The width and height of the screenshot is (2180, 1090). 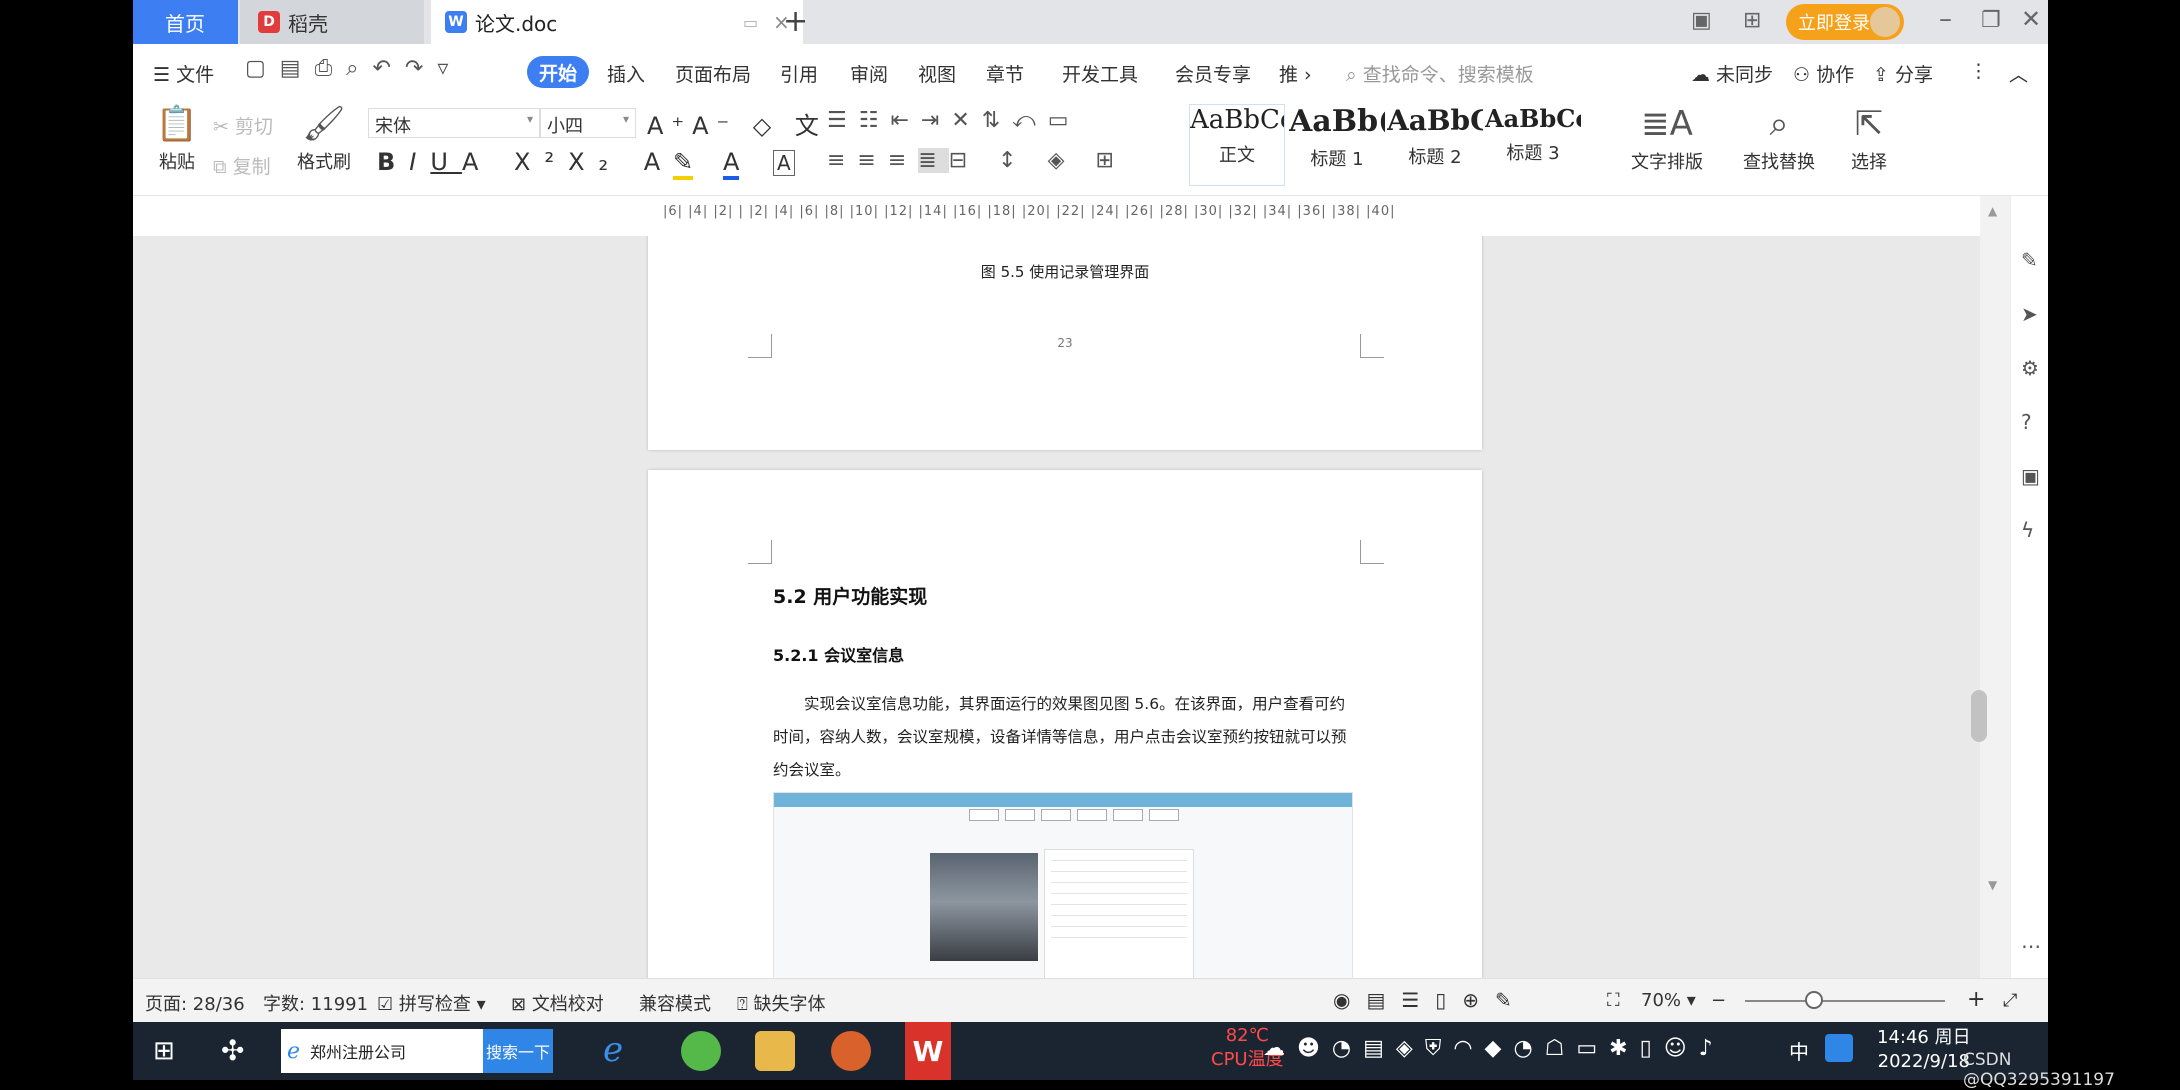 What do you see at coordinates (518, 1051) in the screenshot?
I see `taskbar-search-button: 搜索一下` at bounding box center [518, 1051].